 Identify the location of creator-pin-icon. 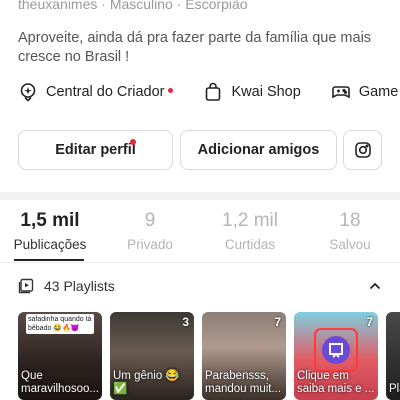
(28, 92).